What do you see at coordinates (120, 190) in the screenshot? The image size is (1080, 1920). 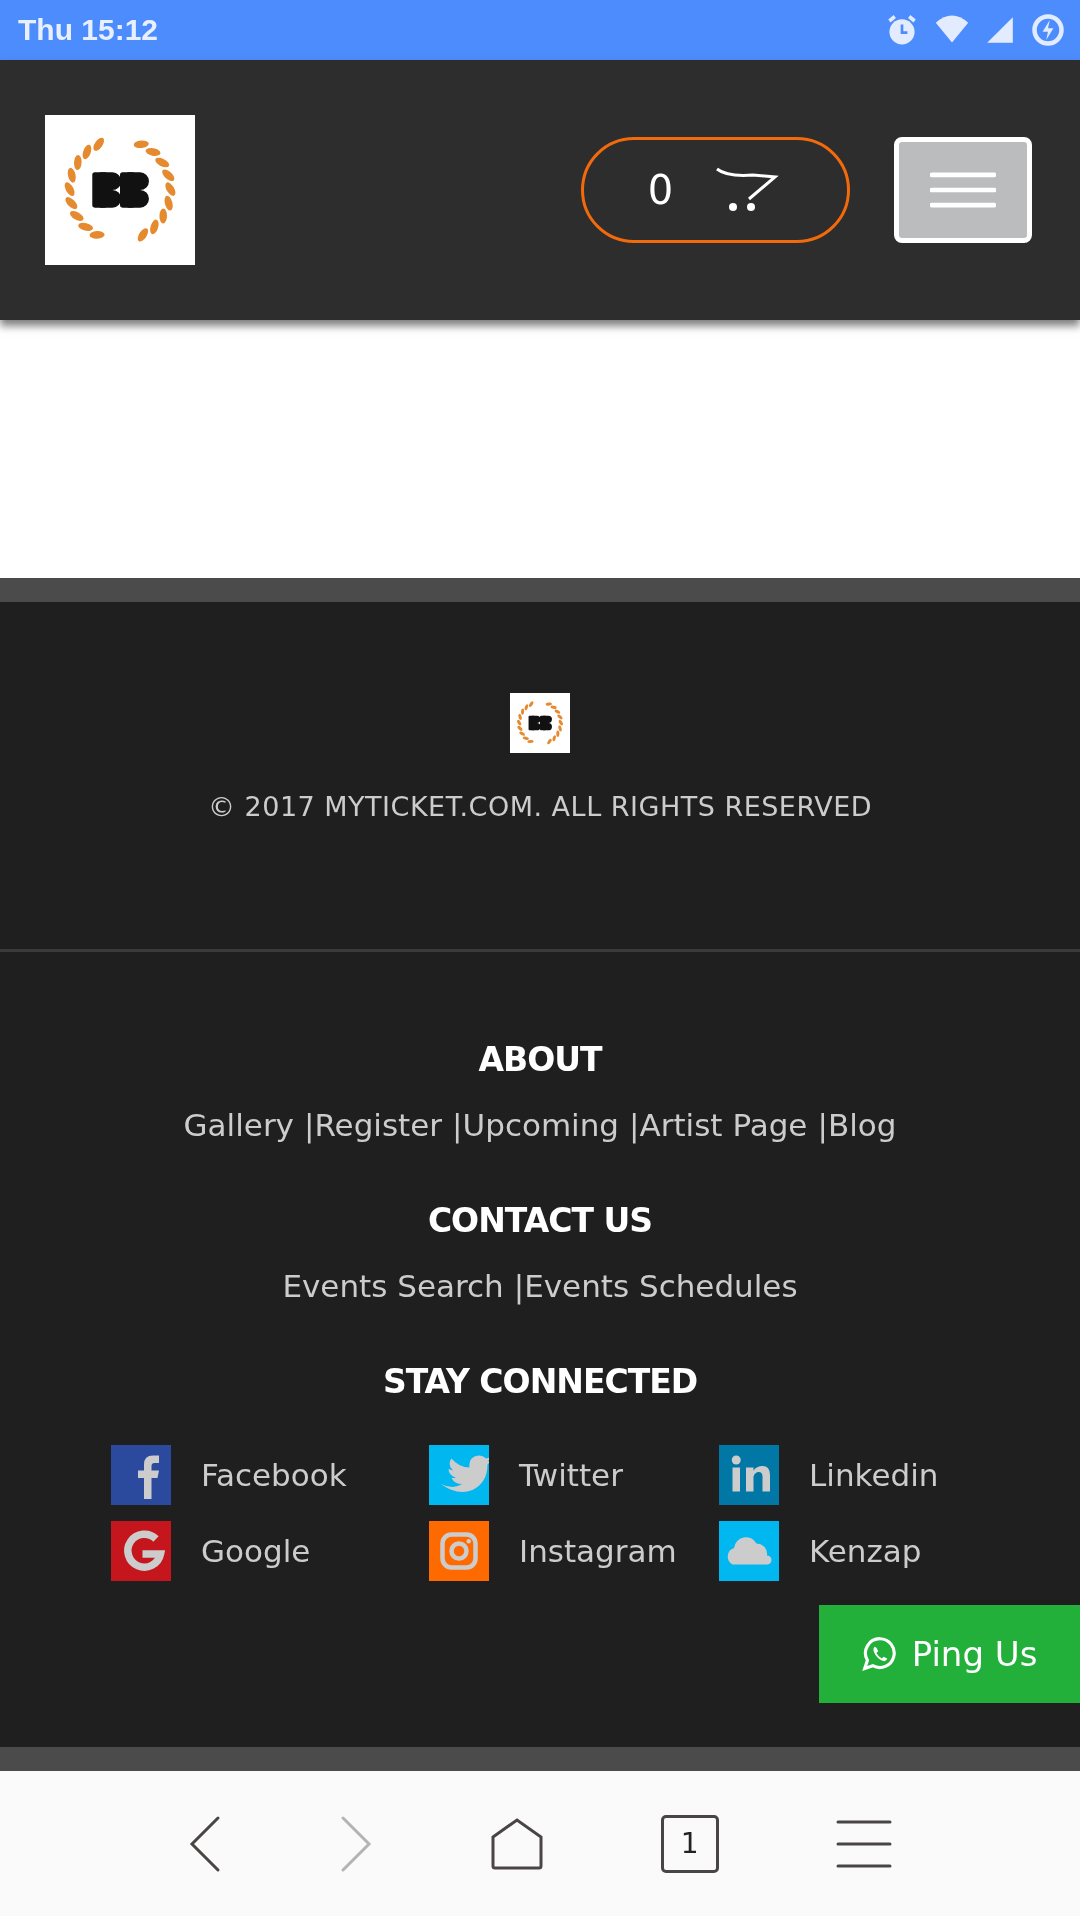 I see `logo` at bounding box center [120, 190].